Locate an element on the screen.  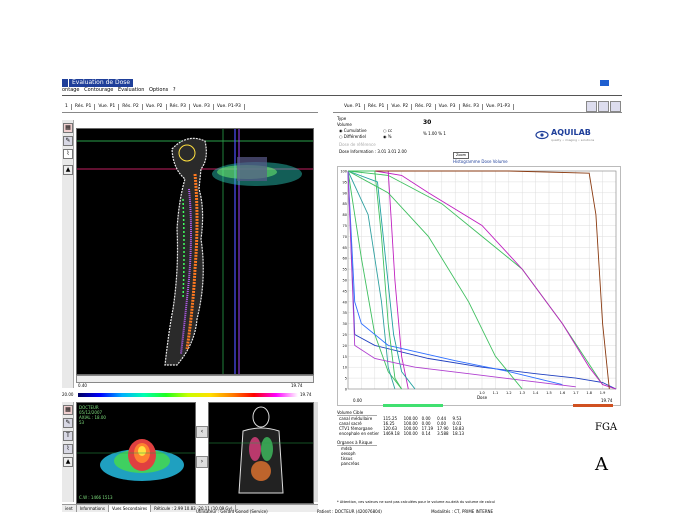
y-tick-label: 0 is located at coordinates (346, 390).